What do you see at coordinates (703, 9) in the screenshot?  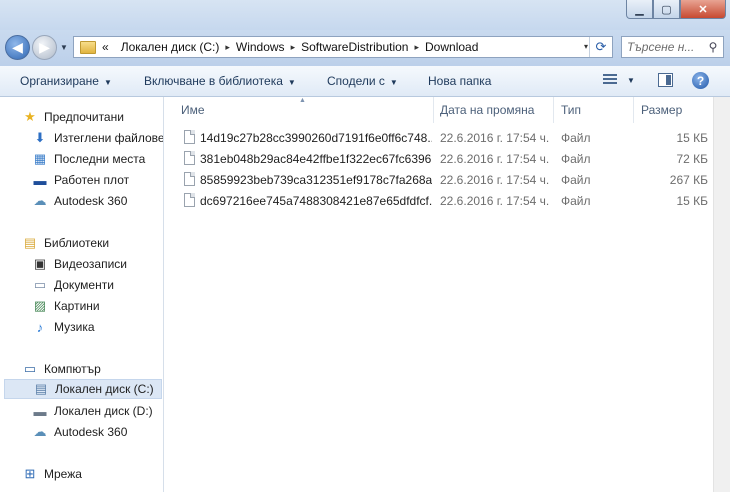 I see `close-button: ✕` at bounding box center [703, 9].